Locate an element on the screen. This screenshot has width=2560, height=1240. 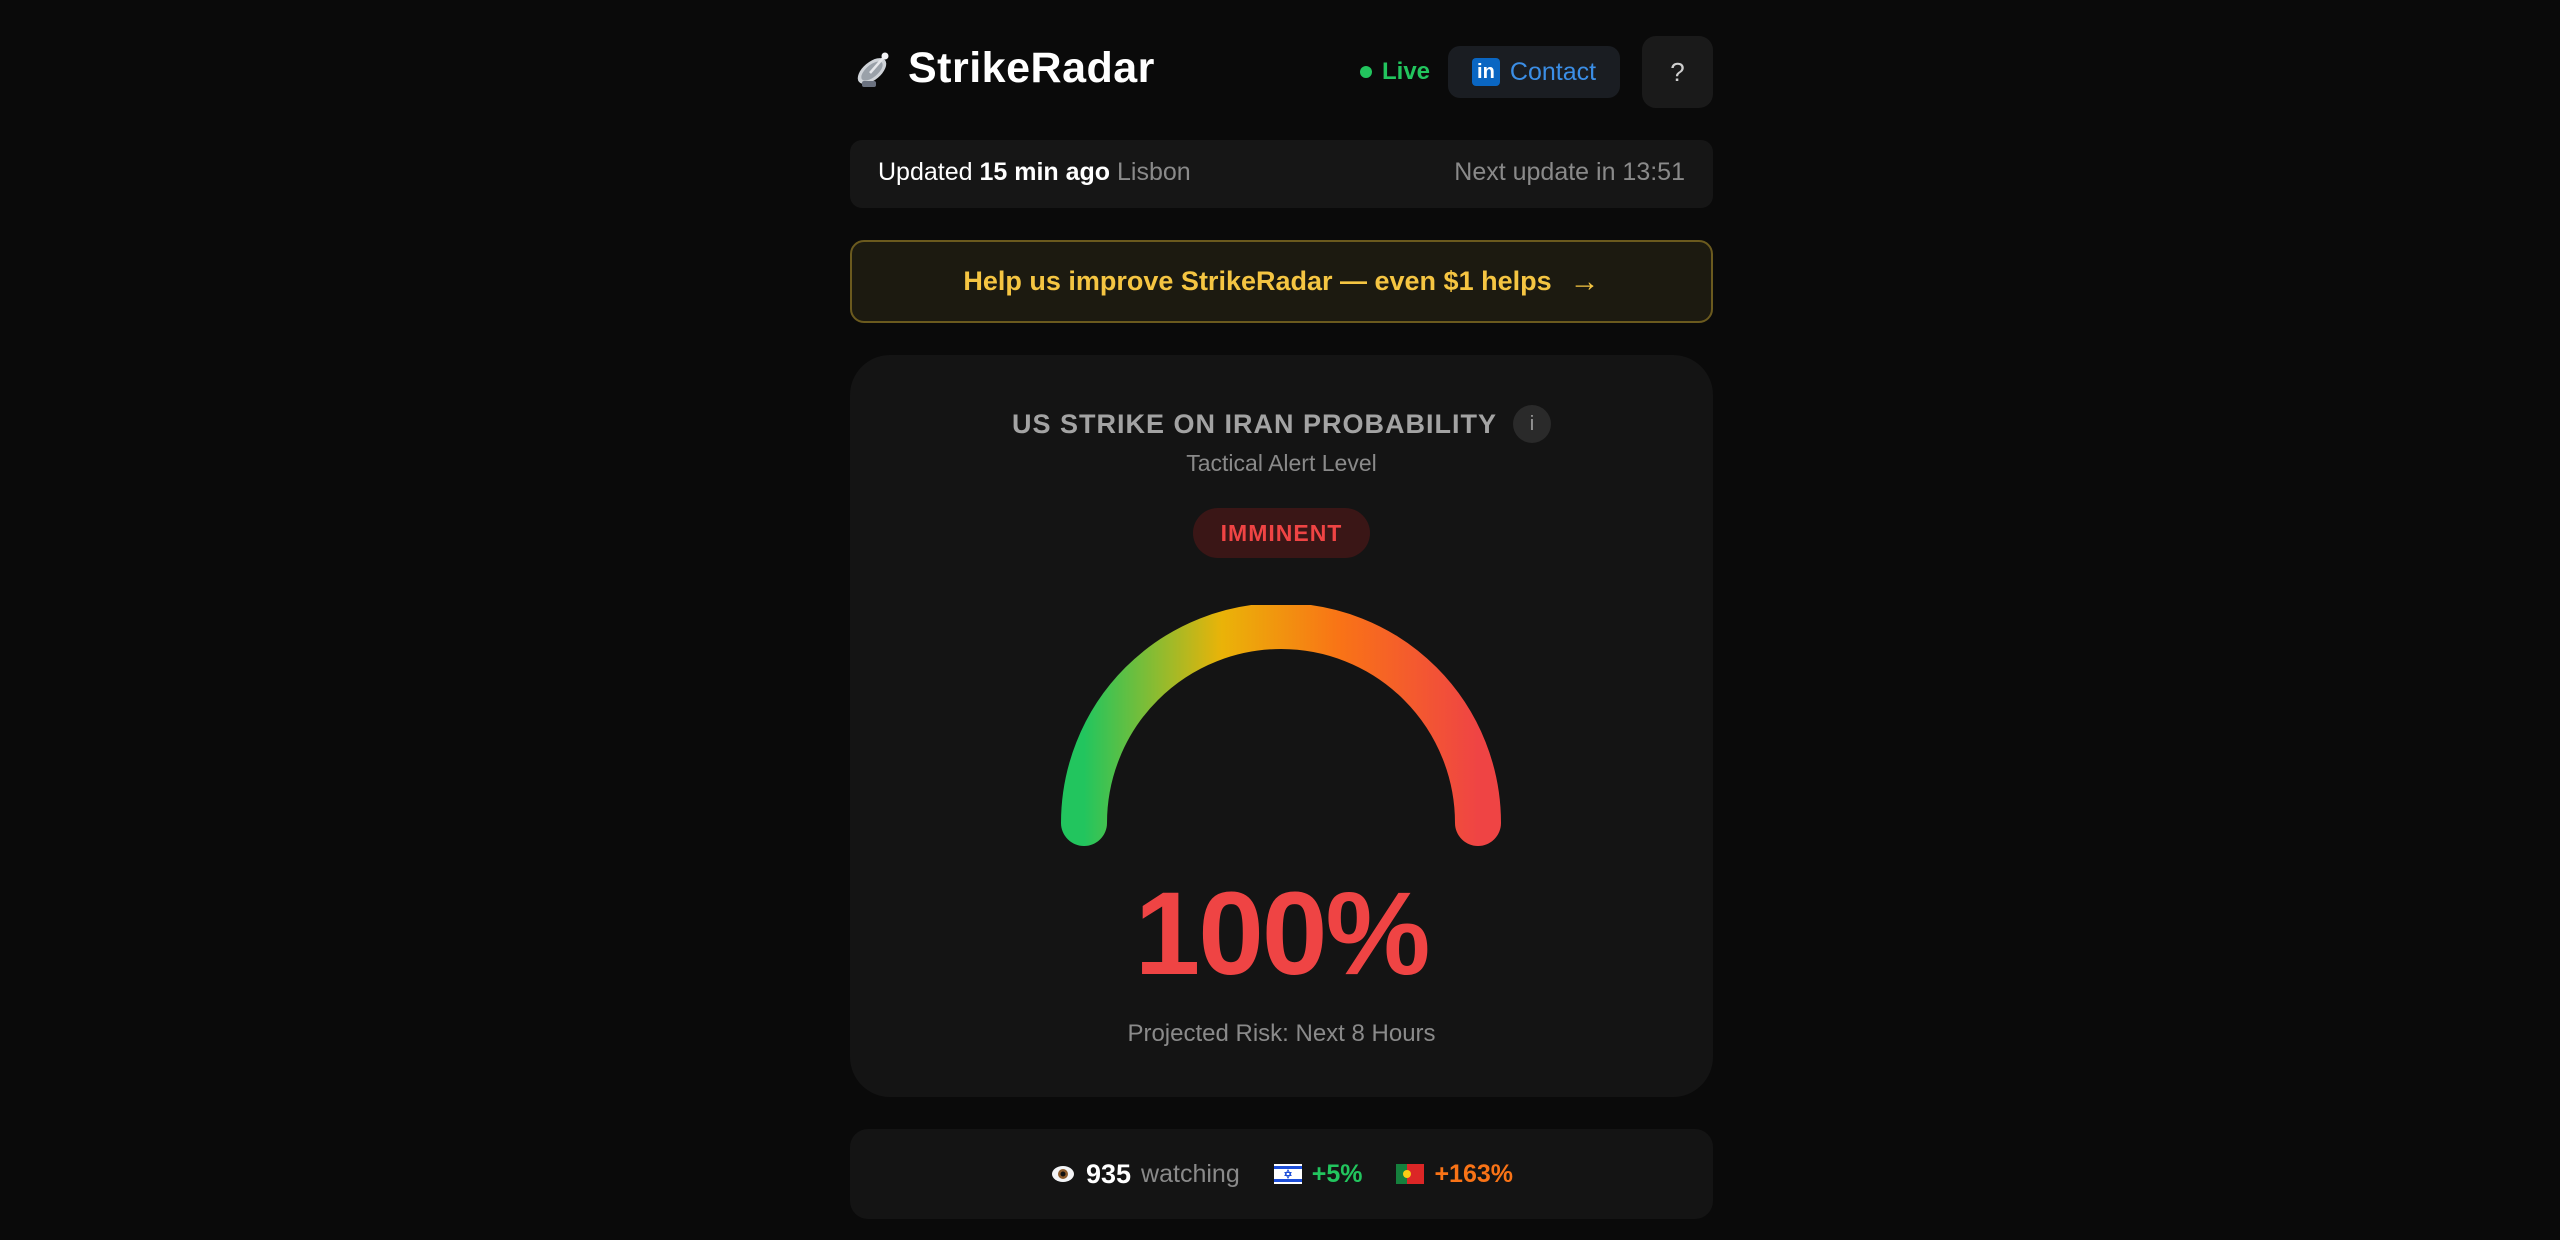
satellite-dish-icon is located at coordinates (873, 69).